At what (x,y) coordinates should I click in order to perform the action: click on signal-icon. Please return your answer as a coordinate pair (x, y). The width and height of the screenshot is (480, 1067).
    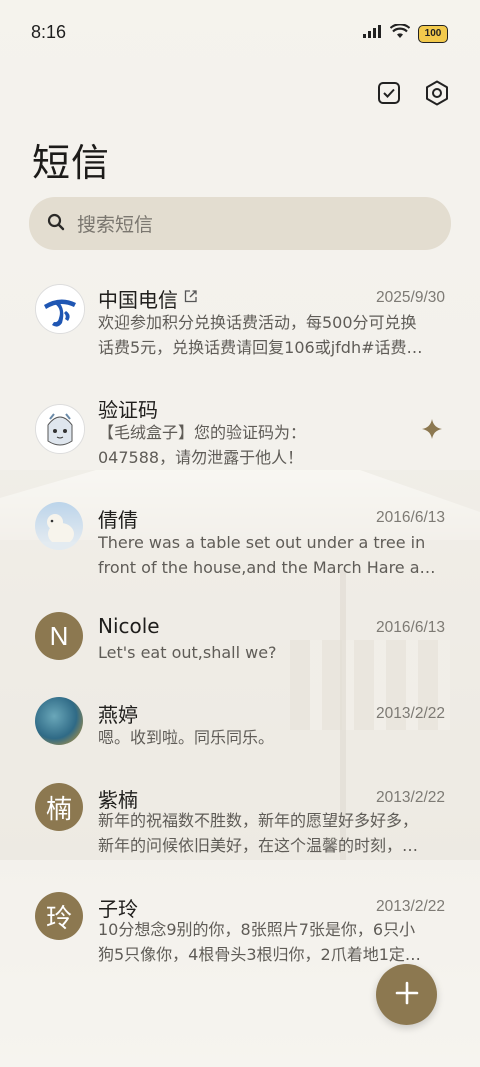
    Looking at the image, I should click on (372, 33).